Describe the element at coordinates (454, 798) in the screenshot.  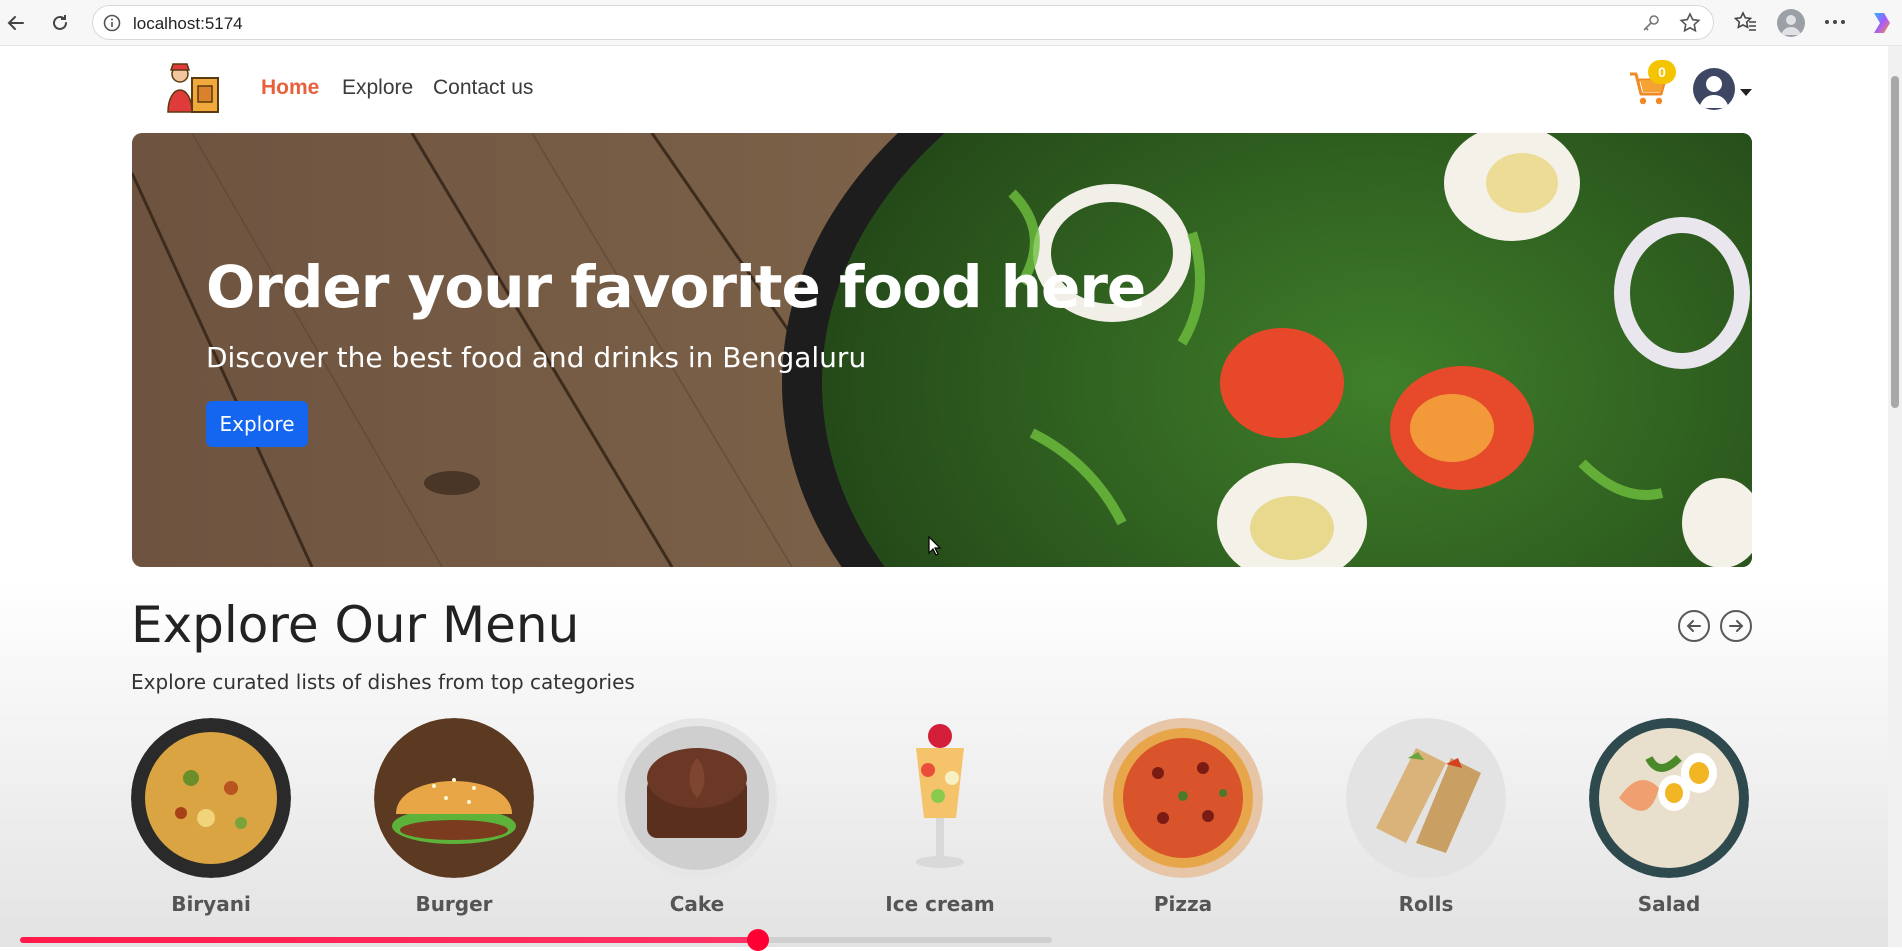
I see `burger-image` at that location.